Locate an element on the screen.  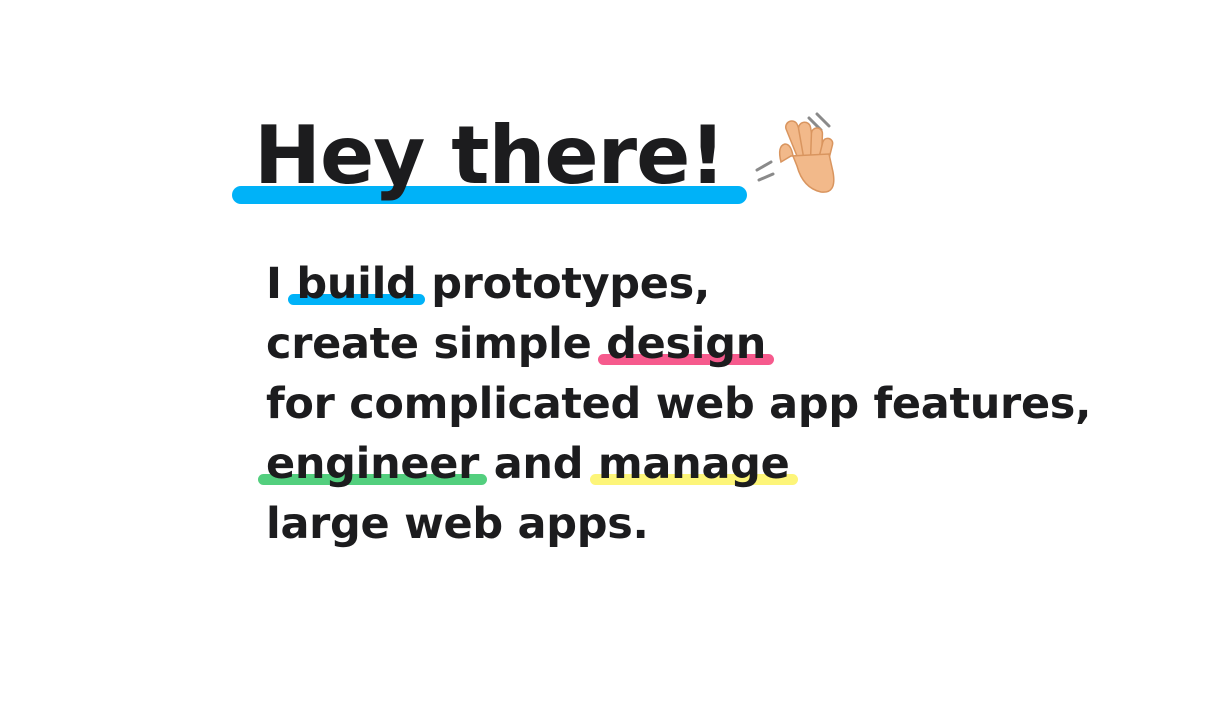
highlight-text: design is located at coordinates (686, 344).